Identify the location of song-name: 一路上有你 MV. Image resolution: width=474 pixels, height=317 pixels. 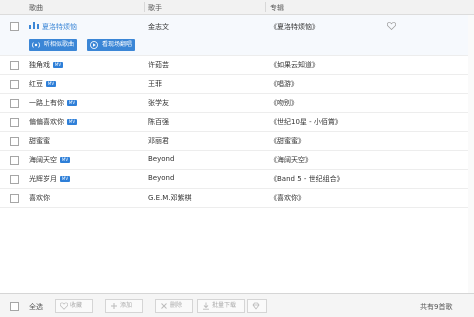
(53, 103).